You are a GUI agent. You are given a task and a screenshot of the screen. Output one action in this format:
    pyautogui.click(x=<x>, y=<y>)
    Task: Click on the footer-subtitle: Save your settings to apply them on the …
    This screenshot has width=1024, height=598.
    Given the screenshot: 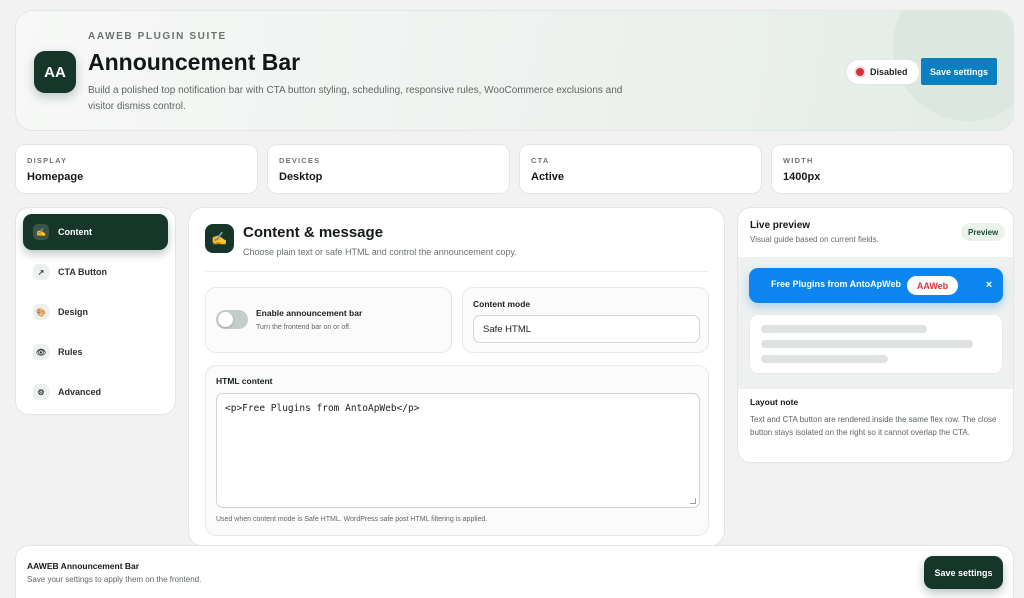 What is the action you would take?
    pyautogui.click(x=114, y=579)
    